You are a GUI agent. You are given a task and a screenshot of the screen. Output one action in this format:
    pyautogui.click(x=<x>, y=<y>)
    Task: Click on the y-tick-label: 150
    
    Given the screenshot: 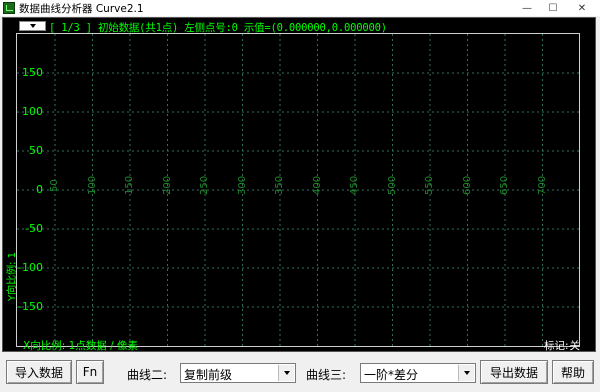 What is the action you would take?
    pyautogui.click(x=32, y=72)
    